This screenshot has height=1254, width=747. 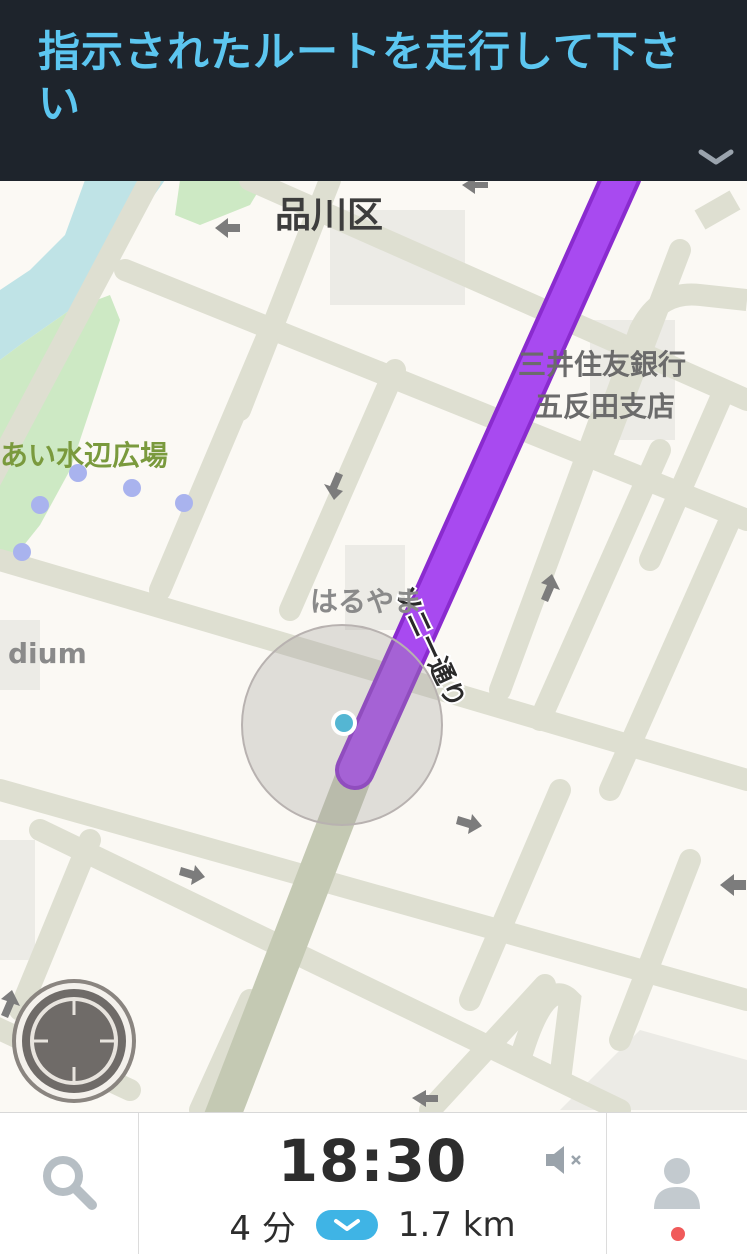 I want to click on eta-details: 4 分 1.7 km, so click(x=372, y=1226).